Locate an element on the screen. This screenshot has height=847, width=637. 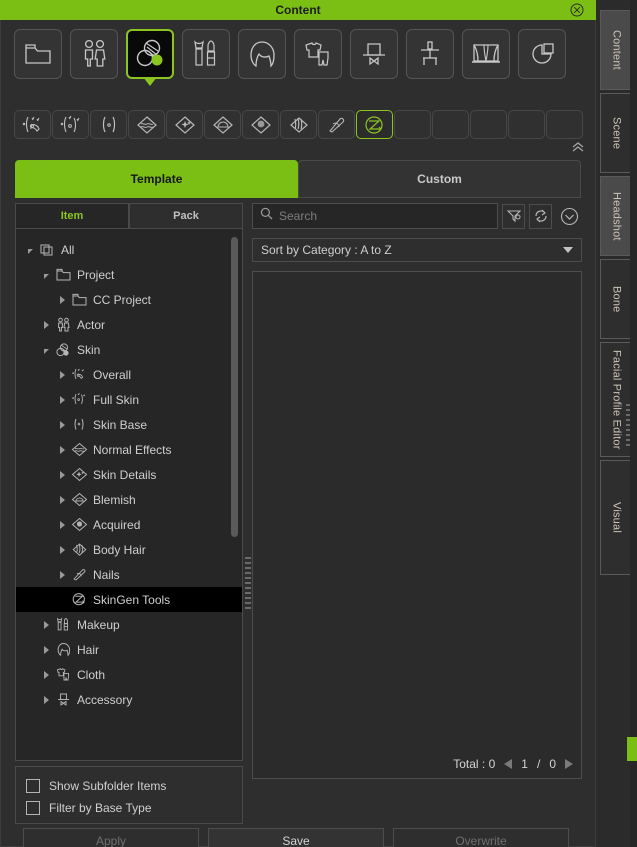
tree-item-cc-project: CC Project is located at coordinates (129, 299).